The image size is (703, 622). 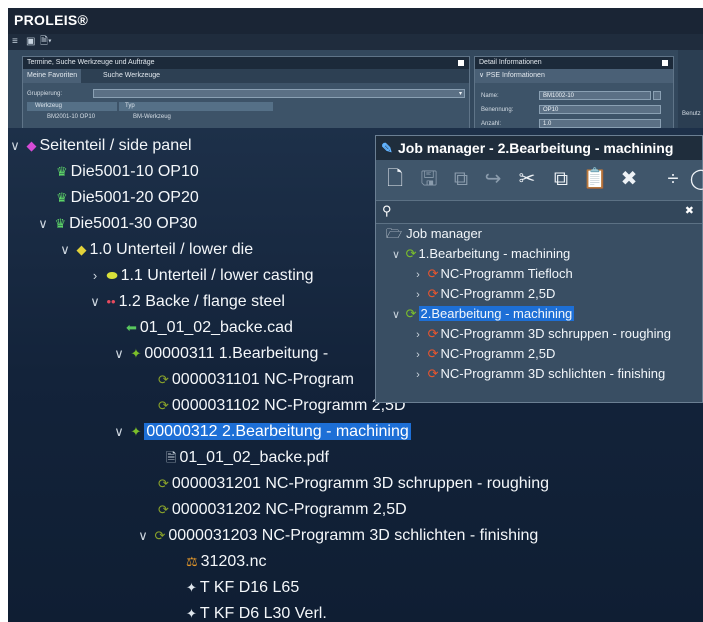 What do you see at coordinates (574, 76) in the screenshot?
I see `pse-section: ∨ PSE Informationen` at bounding box center [574, 76].